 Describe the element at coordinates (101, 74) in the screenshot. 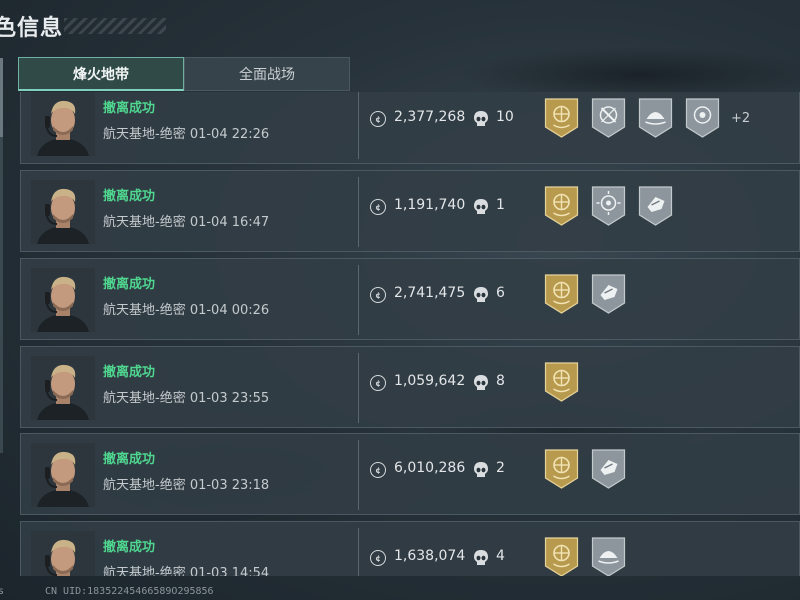

I see `tab-fenghuo-didai: 烽火地带` at that location.